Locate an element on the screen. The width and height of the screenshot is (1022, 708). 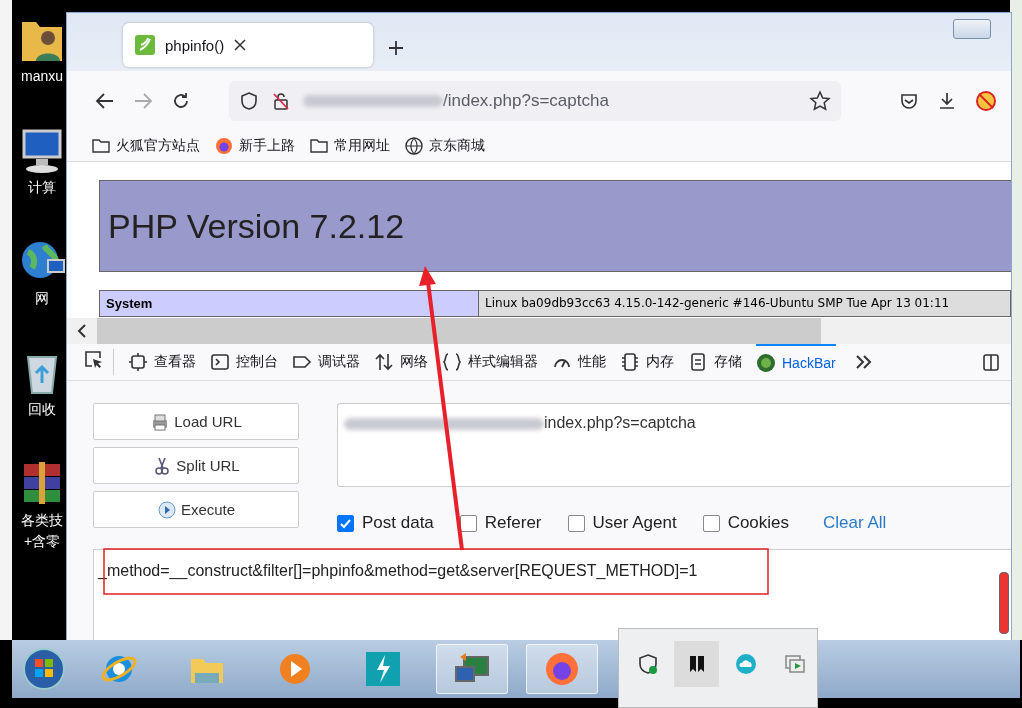
bookmark: 常用网址 is located at coordinates (349, 146).